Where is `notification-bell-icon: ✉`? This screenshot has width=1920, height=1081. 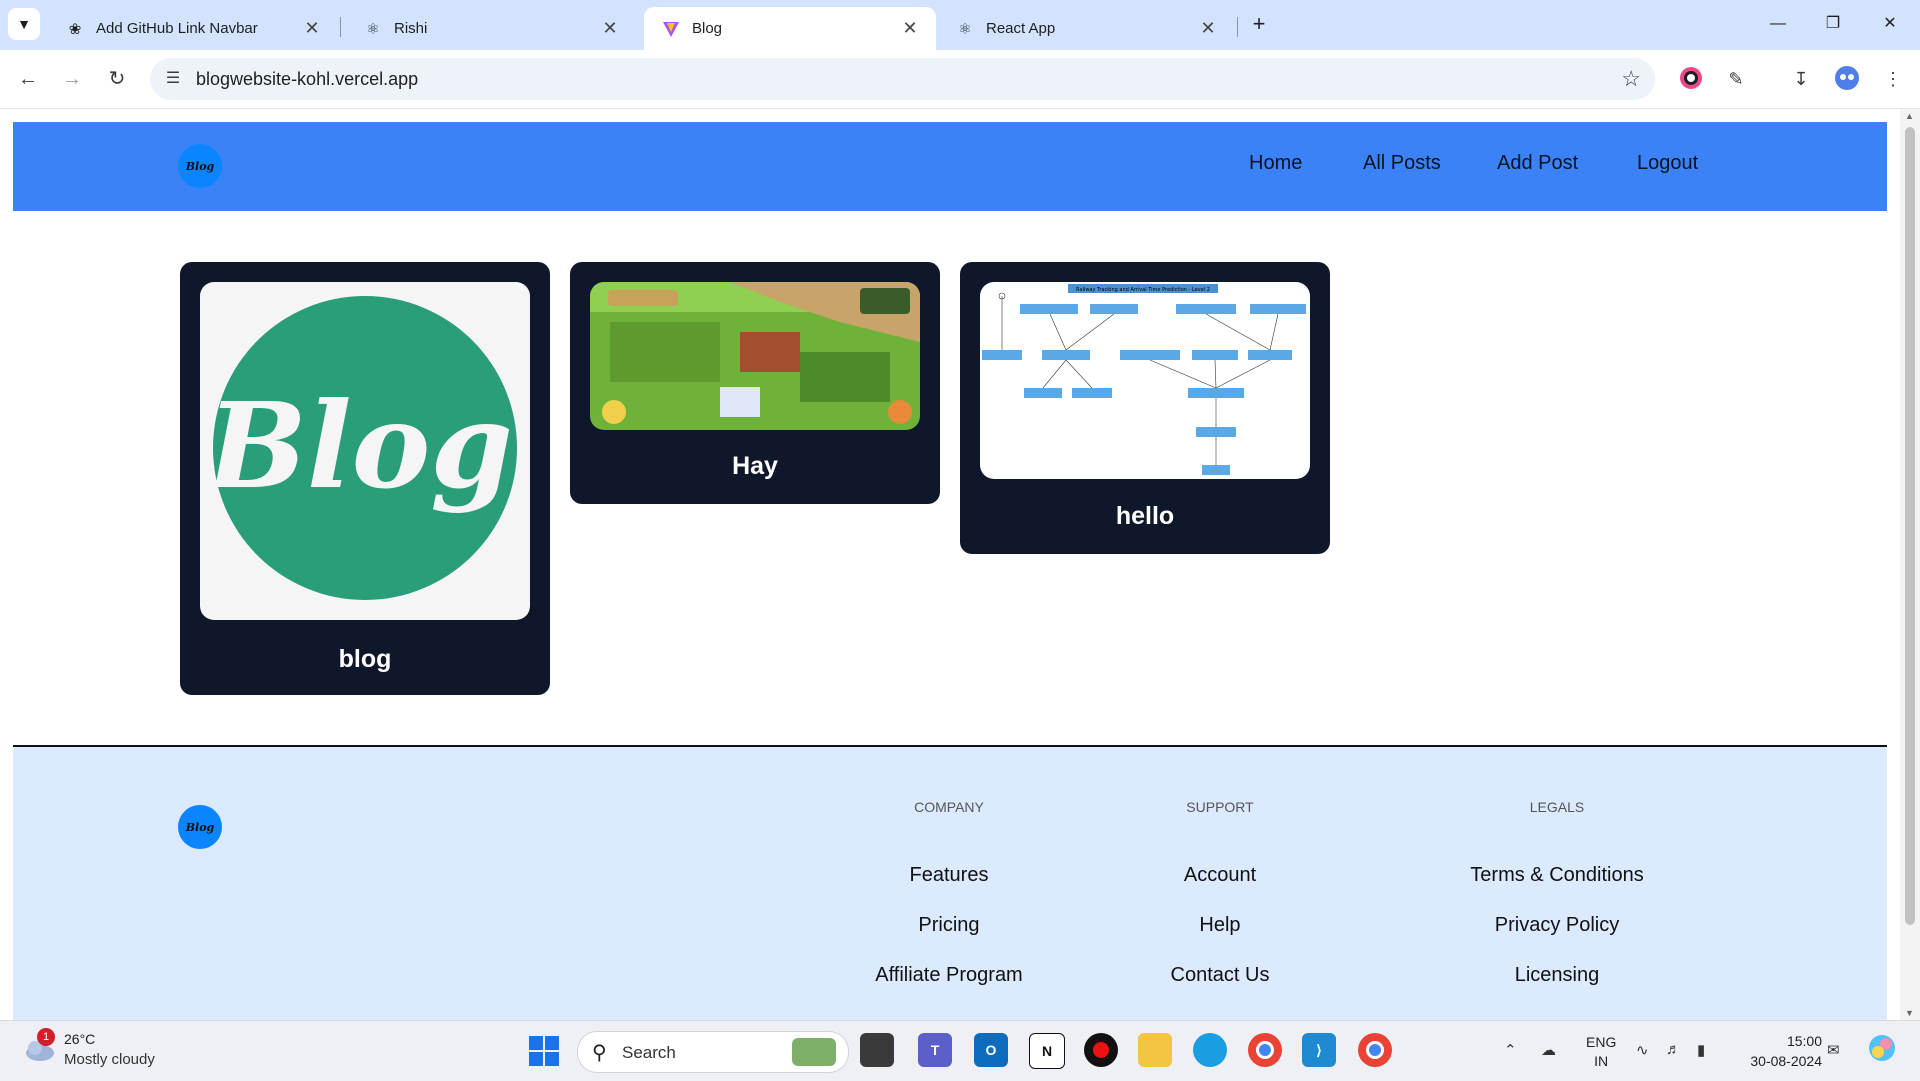 notification-bell-icon: ✉ is located at coordinates (1833, 1050).